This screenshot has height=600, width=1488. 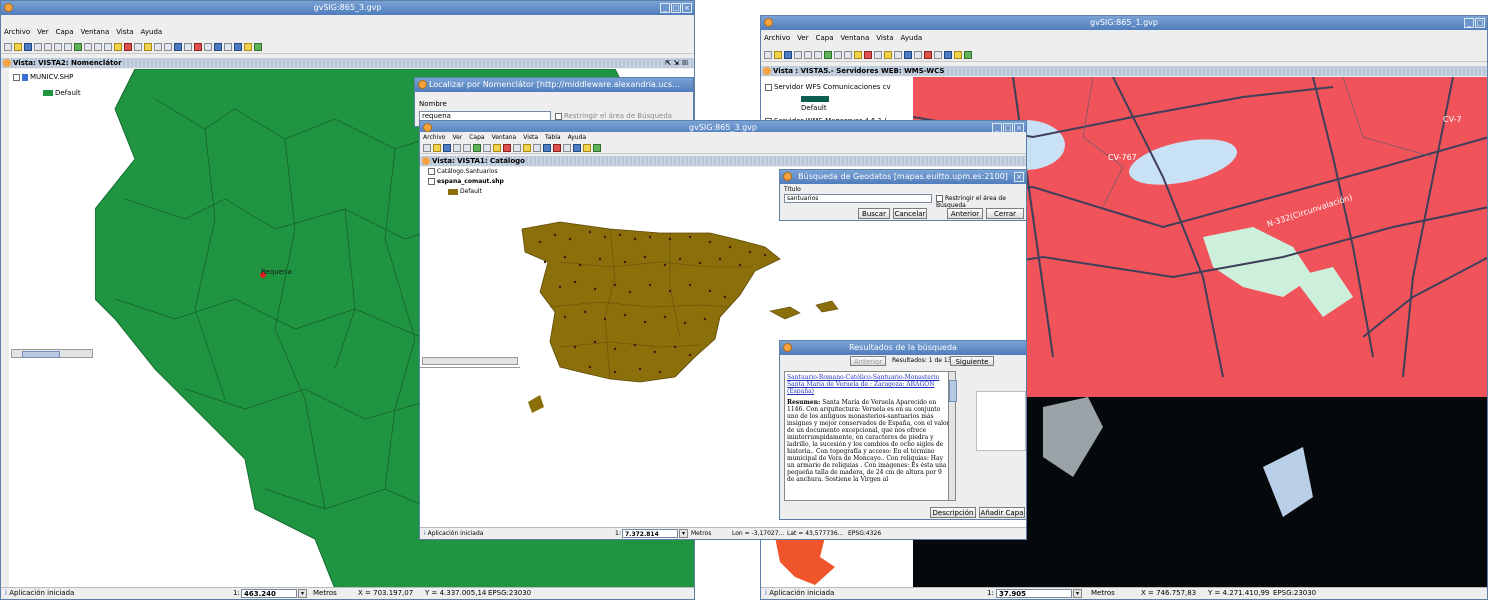 What do you see at coordinates (1034, 593) in the screenshot?
I see `scale-input: 37.905` at bounding box center [1034, 593].